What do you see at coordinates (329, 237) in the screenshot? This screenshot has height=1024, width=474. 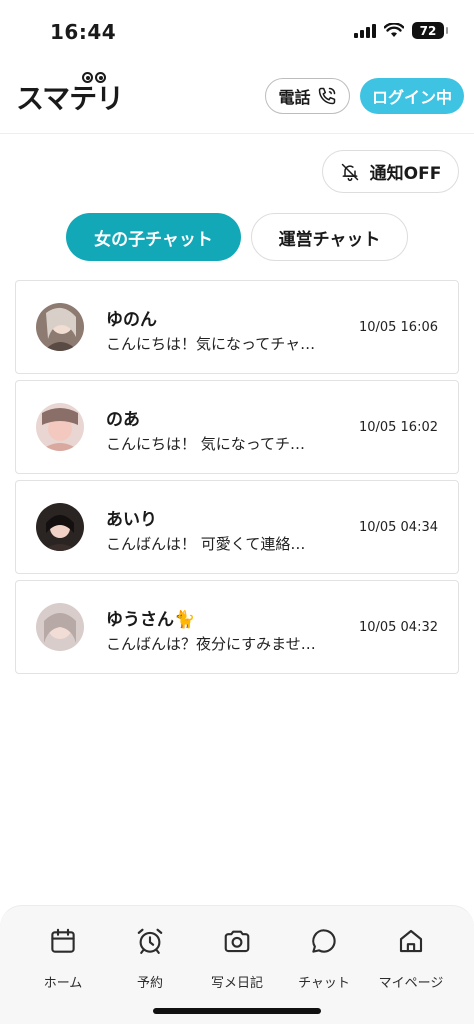 I see `tab-admin-chat: 運営チャット` at bounding box center [329, 237].